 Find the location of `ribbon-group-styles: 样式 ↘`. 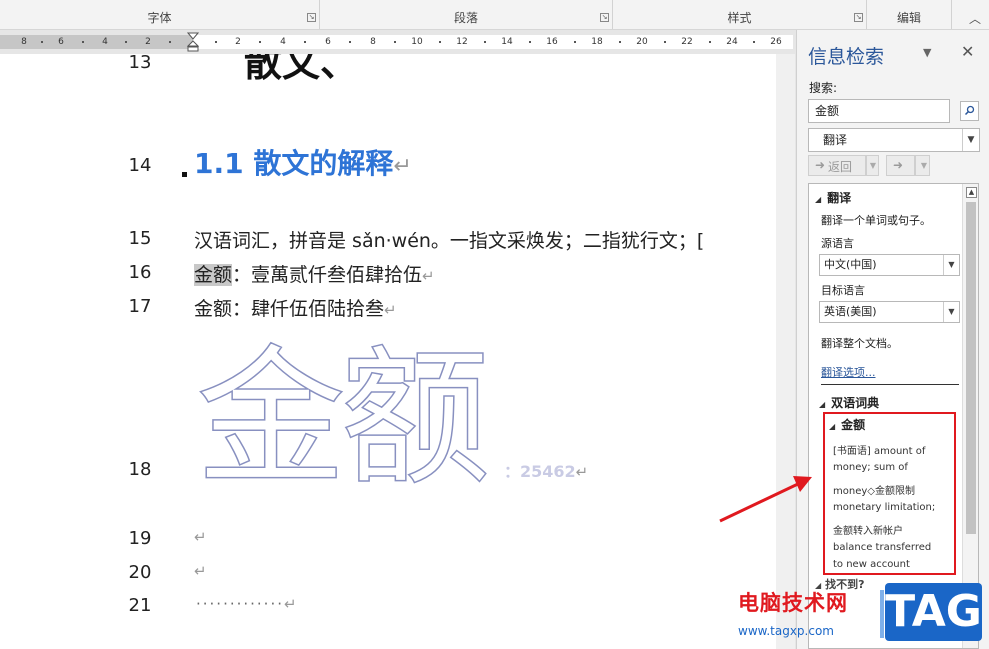

ribbon-group-styles: 样式 ↘ is located at coordinates (740, 14).